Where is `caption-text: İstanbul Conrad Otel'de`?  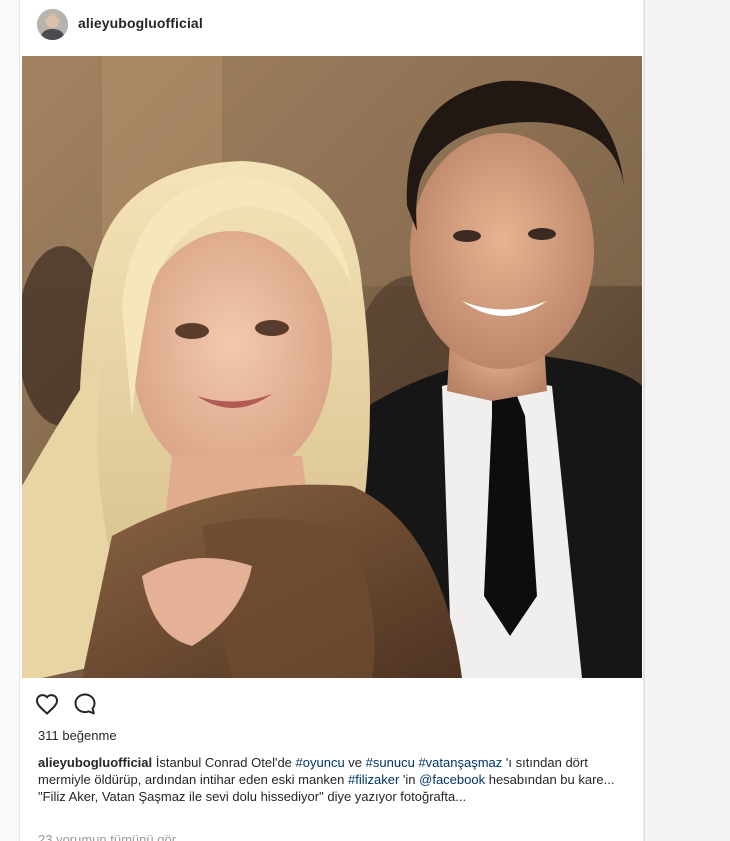
caption-text: İstanbul Conrad Otel'de is located at coordinates (224, 762).